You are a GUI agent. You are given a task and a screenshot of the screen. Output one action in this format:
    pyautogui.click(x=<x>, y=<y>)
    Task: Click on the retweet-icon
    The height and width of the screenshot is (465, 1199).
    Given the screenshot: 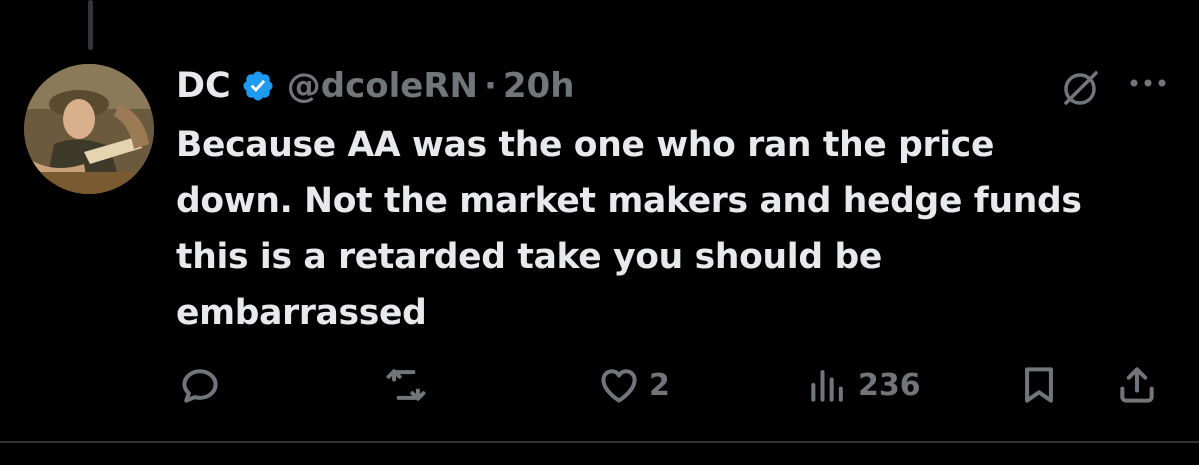 What is the action you would take?
    pyautogui.click(x=406, y=385)
    